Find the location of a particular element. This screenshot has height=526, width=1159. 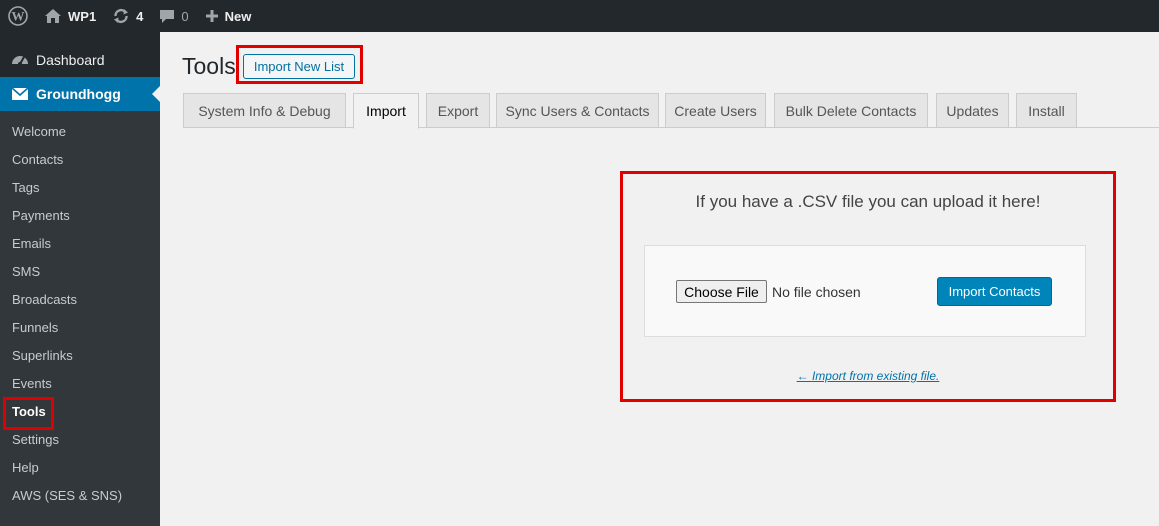

home-icon is located at coordinates (53, 16).